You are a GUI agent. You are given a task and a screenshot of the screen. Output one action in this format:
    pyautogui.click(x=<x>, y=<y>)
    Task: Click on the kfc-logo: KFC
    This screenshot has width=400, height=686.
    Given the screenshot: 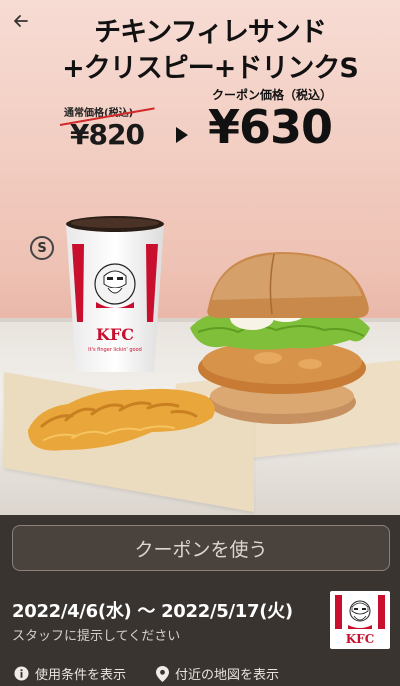 What is the action you would take?
    pyautogui.click(x=360, y=620)
    